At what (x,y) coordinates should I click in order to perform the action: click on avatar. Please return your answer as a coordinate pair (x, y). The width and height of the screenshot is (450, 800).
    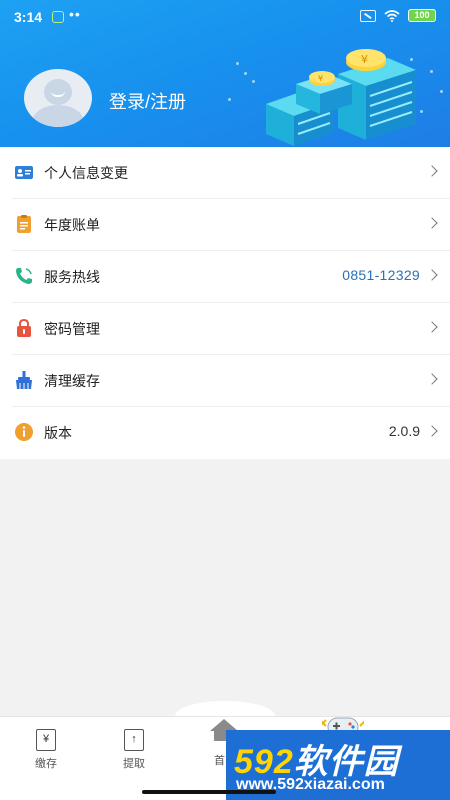
    Looking at the image, I should click on (58, 98).